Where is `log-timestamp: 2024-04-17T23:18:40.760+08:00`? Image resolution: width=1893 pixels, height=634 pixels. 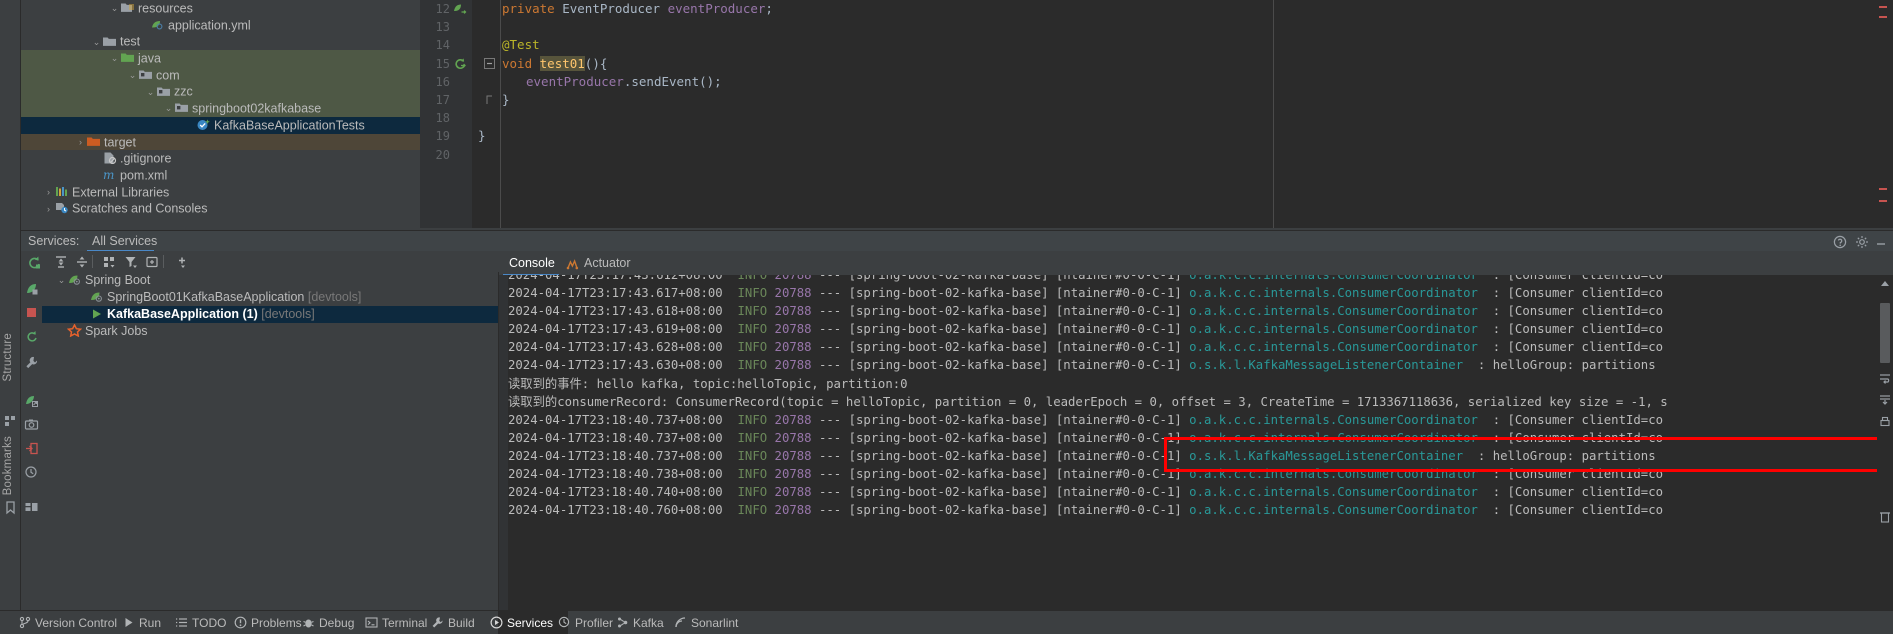
log-timestamp: 2024-04-17T23:18:40.760+08:00 is located at coordinates (615, 510).